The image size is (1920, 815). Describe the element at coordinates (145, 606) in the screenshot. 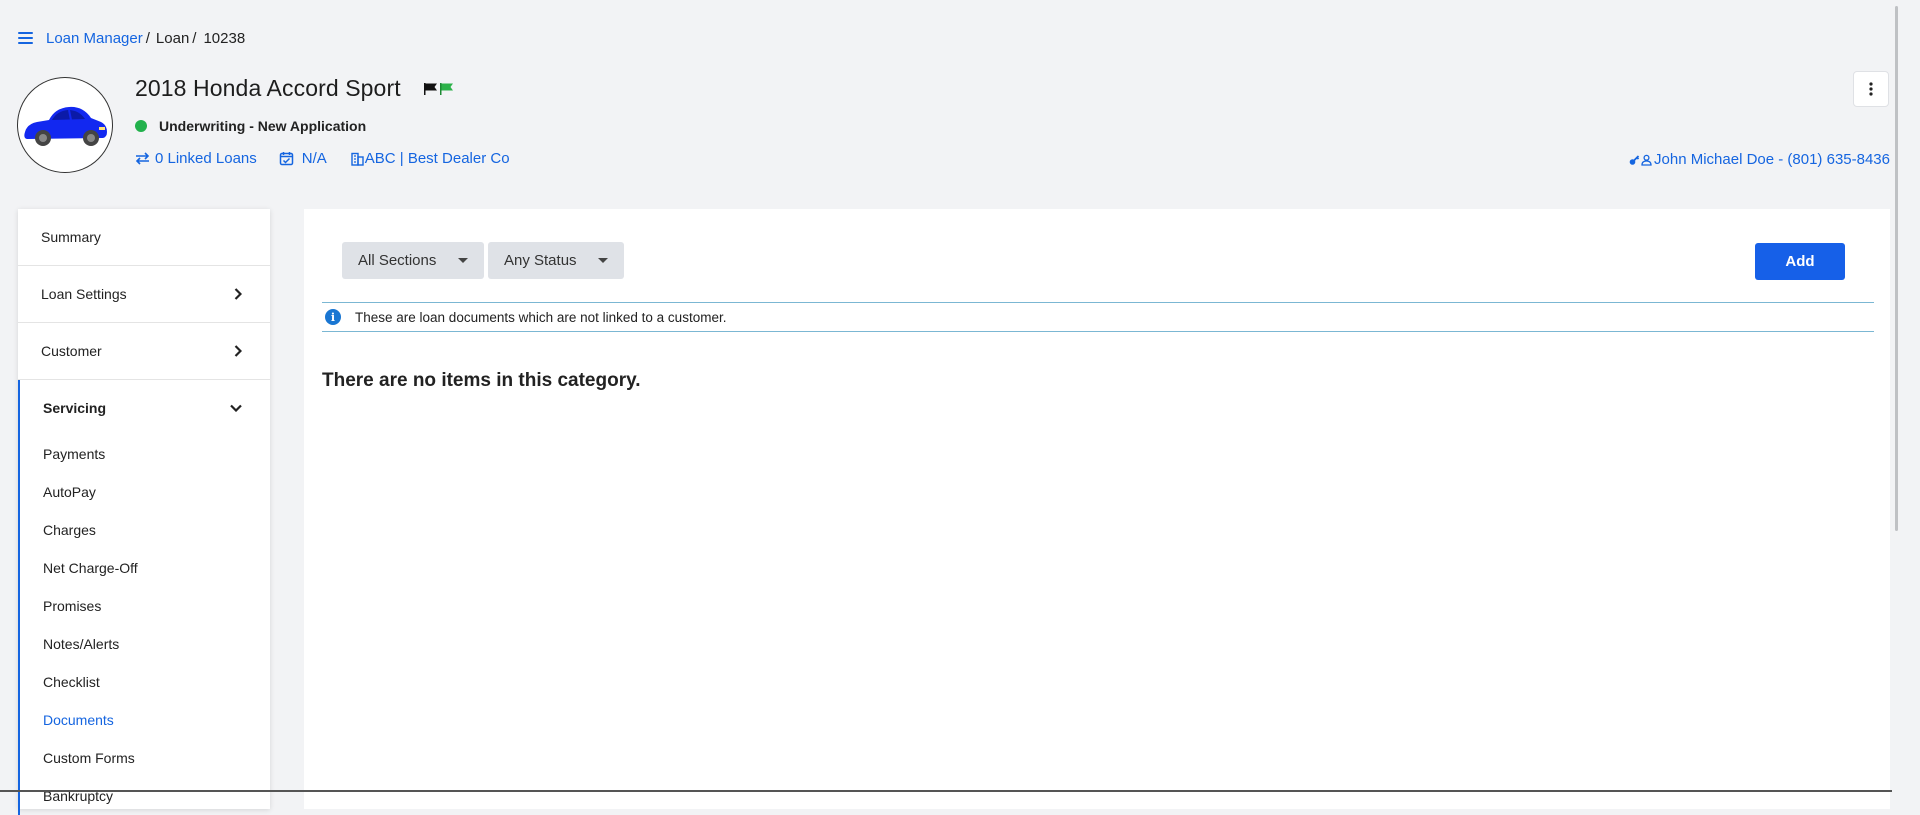

I see `sidebar-item-promises: Promises` at that location.